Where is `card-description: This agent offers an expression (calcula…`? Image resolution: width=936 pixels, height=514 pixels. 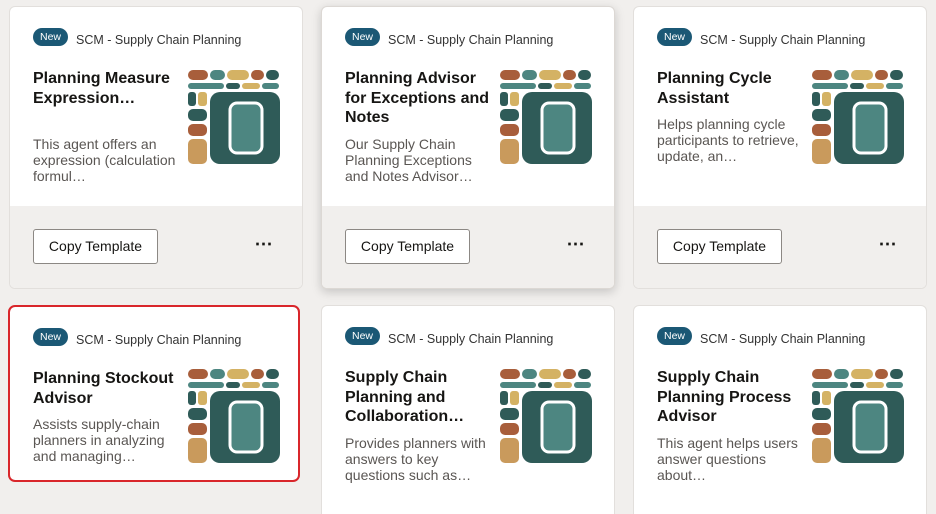
card-description: This agent offers an expression (calcula… is located at coordinates (104, 160).